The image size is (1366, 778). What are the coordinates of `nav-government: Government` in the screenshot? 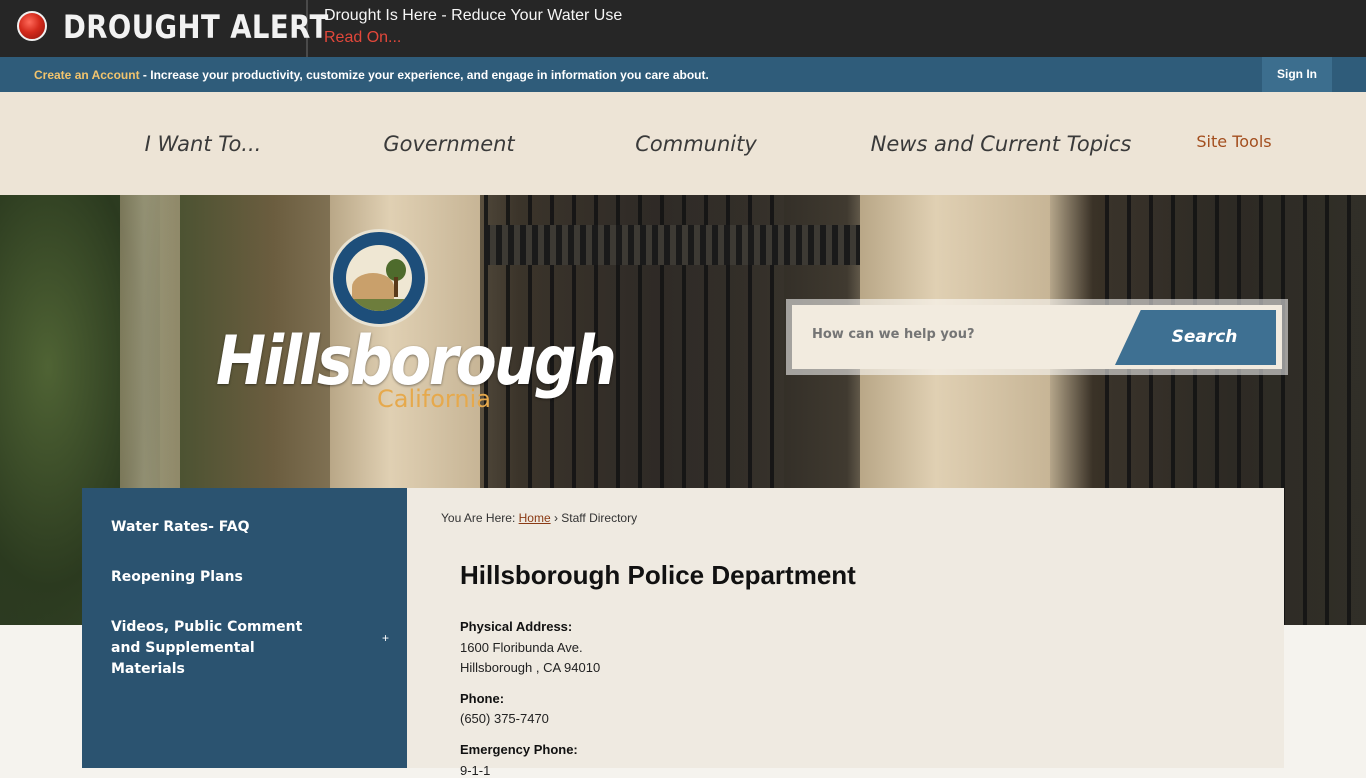 It's located at (448, 144).